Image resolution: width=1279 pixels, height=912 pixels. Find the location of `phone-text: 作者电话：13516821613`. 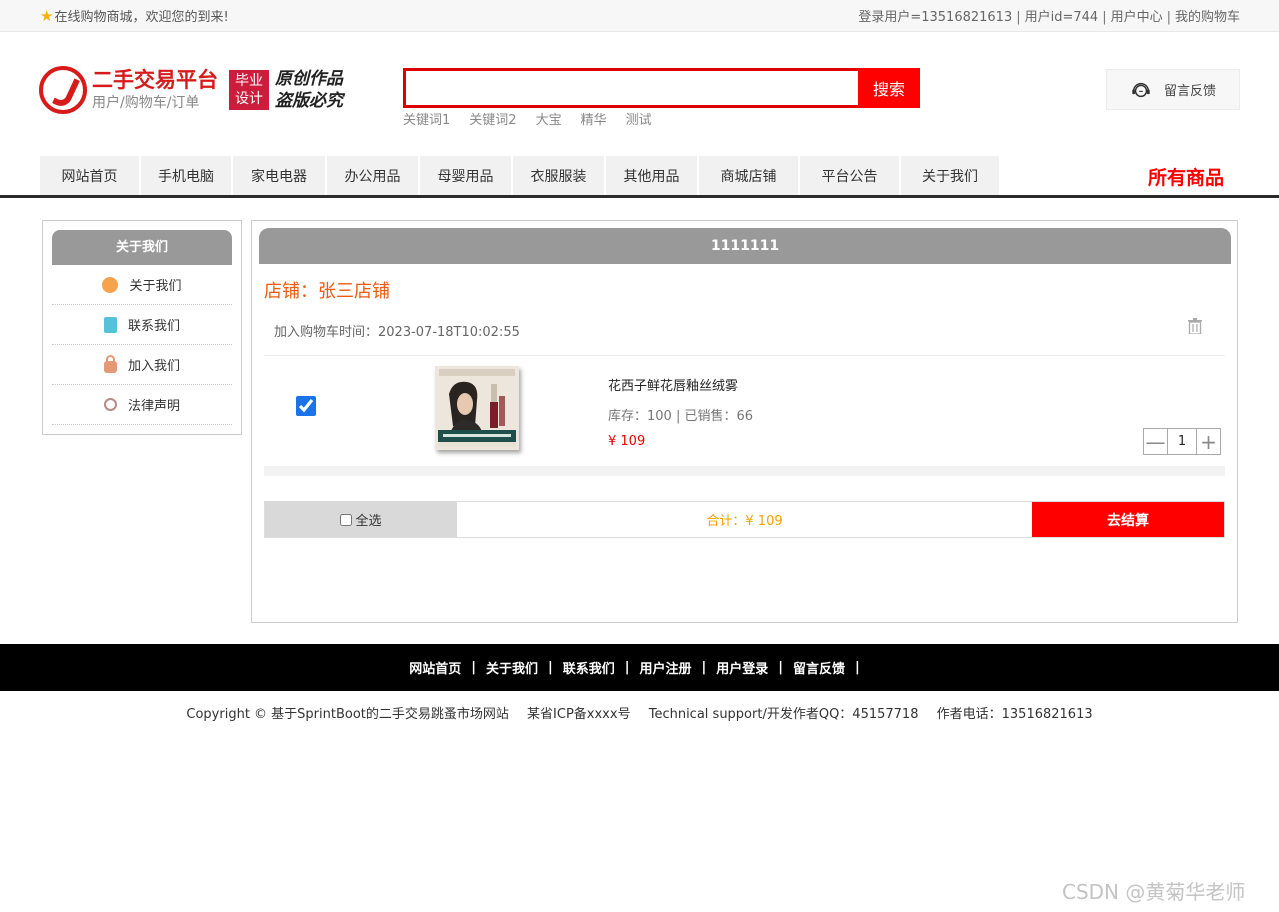

phone-text: 作者电话：13516821613 is located at coordinates (1014, 714).